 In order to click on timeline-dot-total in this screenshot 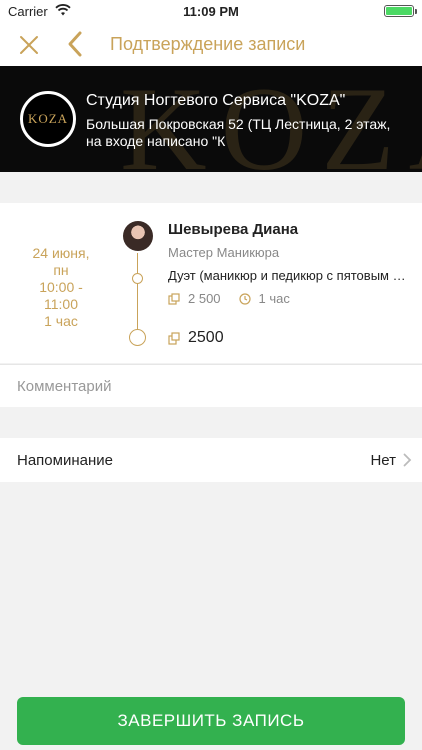, I will do `click(137, 337)`.